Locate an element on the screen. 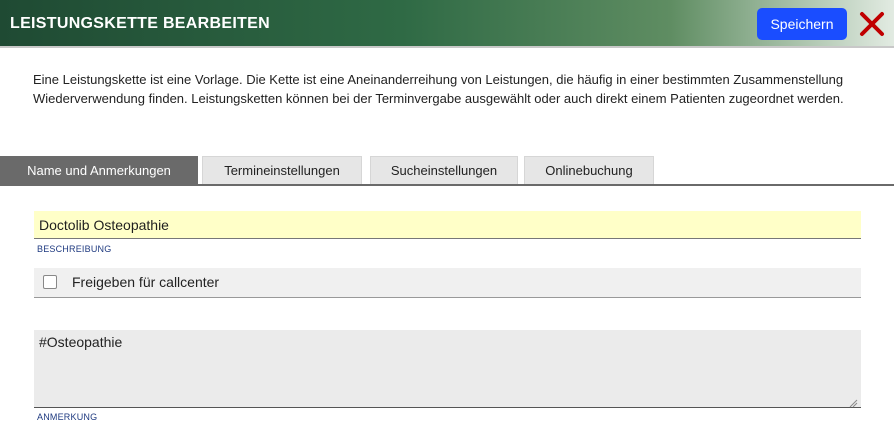 The width and height of the screenshot is (894, 434). tab-sucheinstellungen: Sucheinstellungen is located at coordinates (444, 170).